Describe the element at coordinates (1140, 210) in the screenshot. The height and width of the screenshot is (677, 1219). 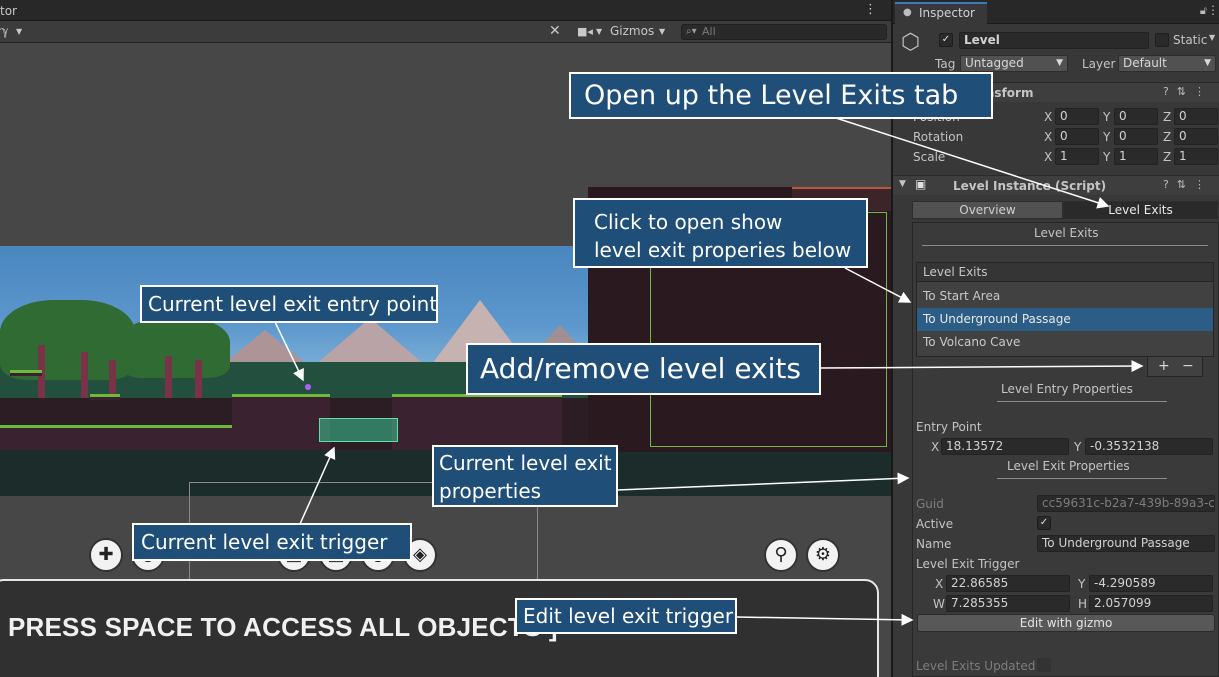
I see `tab-level-exits: Level Exits` at that location.